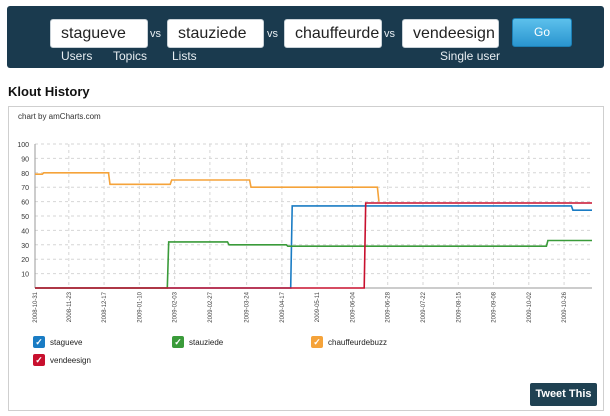 The width and height of the screenshot is (610, 416). What do you see at coordinates (424, 306) in the screenshot?
I see `x-tick-label: 2009-07-22` at bounding box center [424, 306].